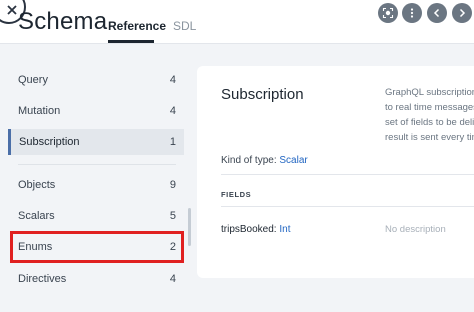  I want to click on description-line: result is sent every tim, so click(429, 137).